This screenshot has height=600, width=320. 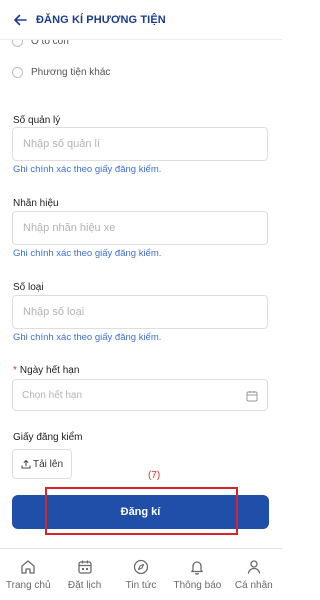 What do you see at coordinates (48, 437) in the screenshot?
I see `certificate-label: Giấy đăng kiểm` at bounding box center [48, 437].